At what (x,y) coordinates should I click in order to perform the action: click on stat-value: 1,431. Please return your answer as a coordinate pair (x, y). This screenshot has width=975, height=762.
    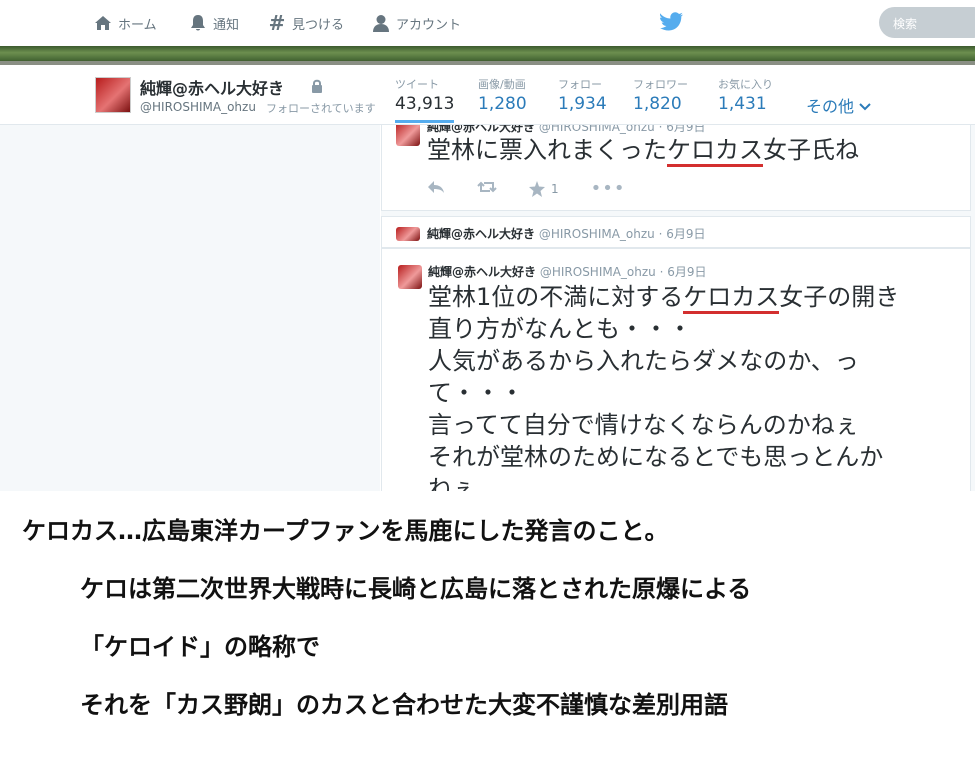
    Looking at the image, I should click on (742, 104).